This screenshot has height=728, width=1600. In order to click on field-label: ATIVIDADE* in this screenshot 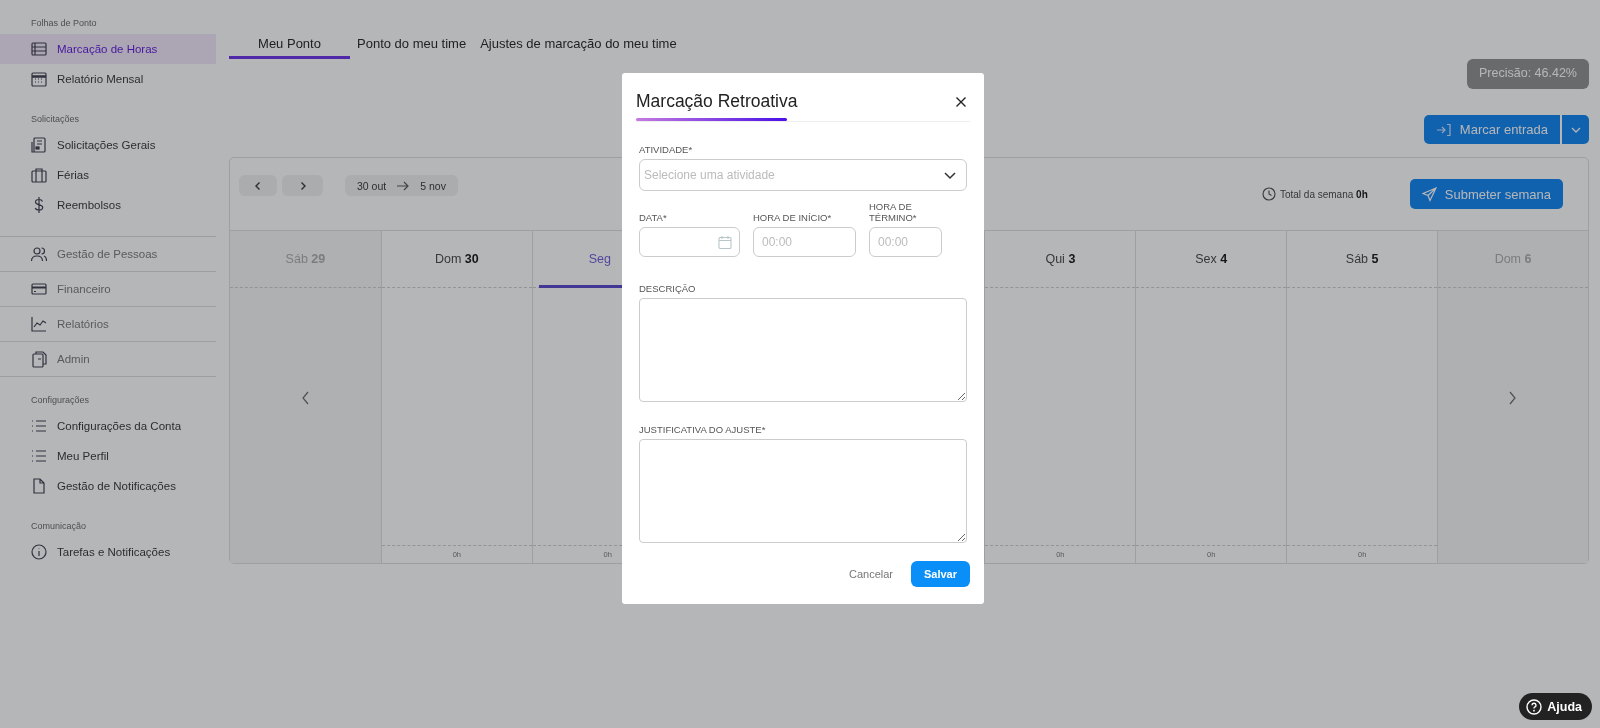, I will do `click(666, 150)`.